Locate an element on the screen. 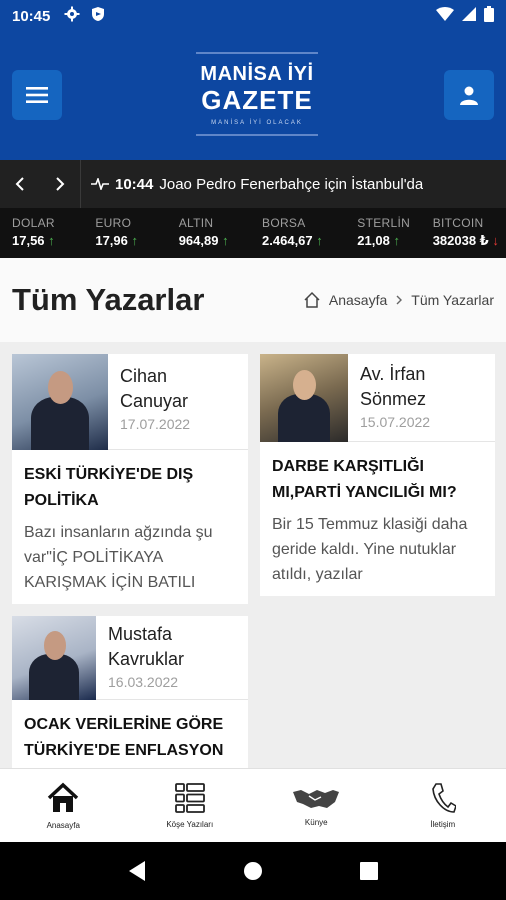 This screenshot has height=900, width=506. page-title: Tüm Yazarlar is located at coordinates (108, 299).